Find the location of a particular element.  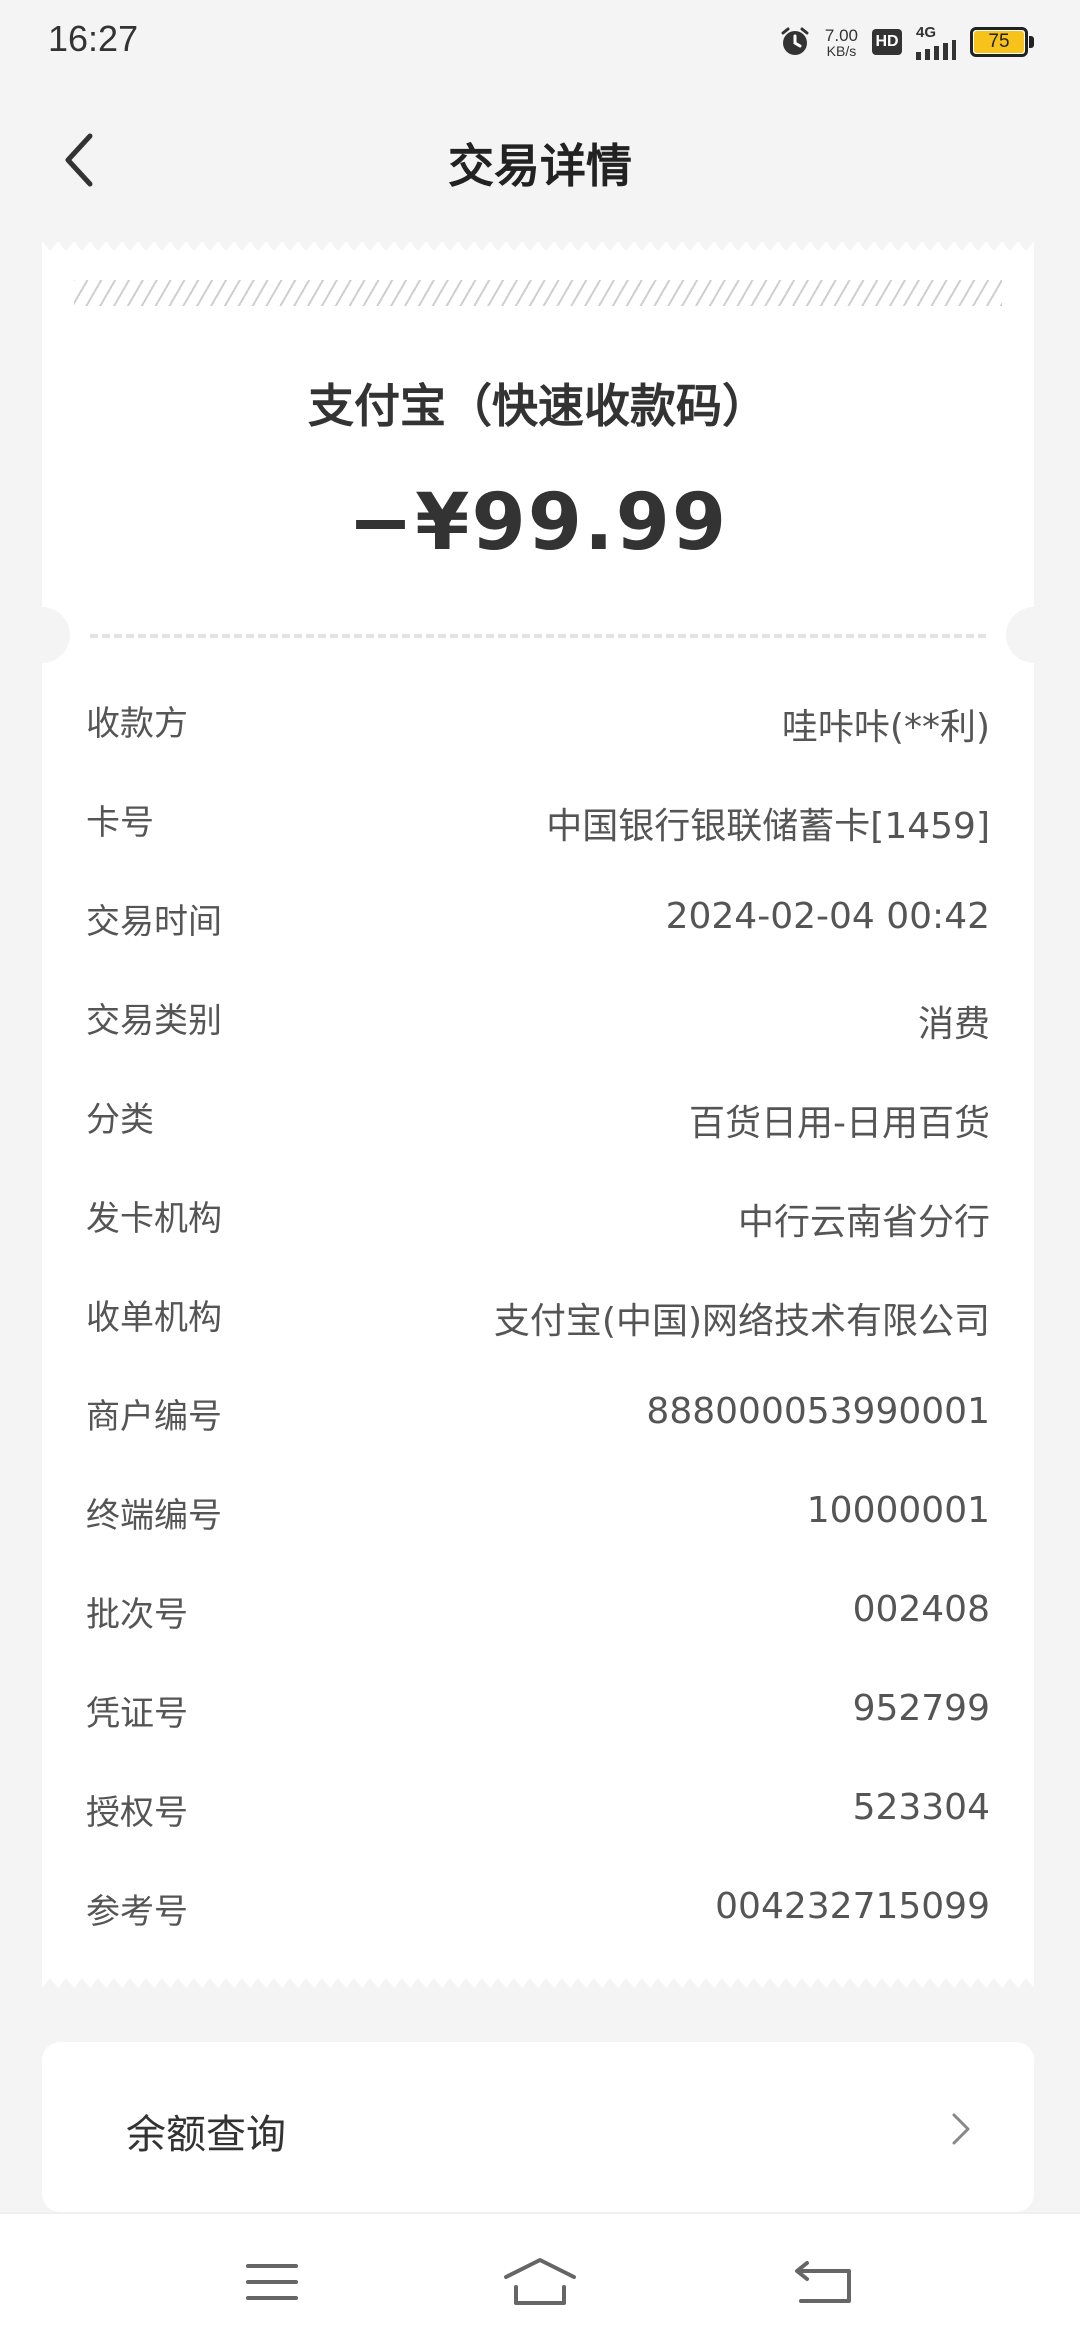

detail-row: 交易类别 消费 is located at coordinates (538, 1028).